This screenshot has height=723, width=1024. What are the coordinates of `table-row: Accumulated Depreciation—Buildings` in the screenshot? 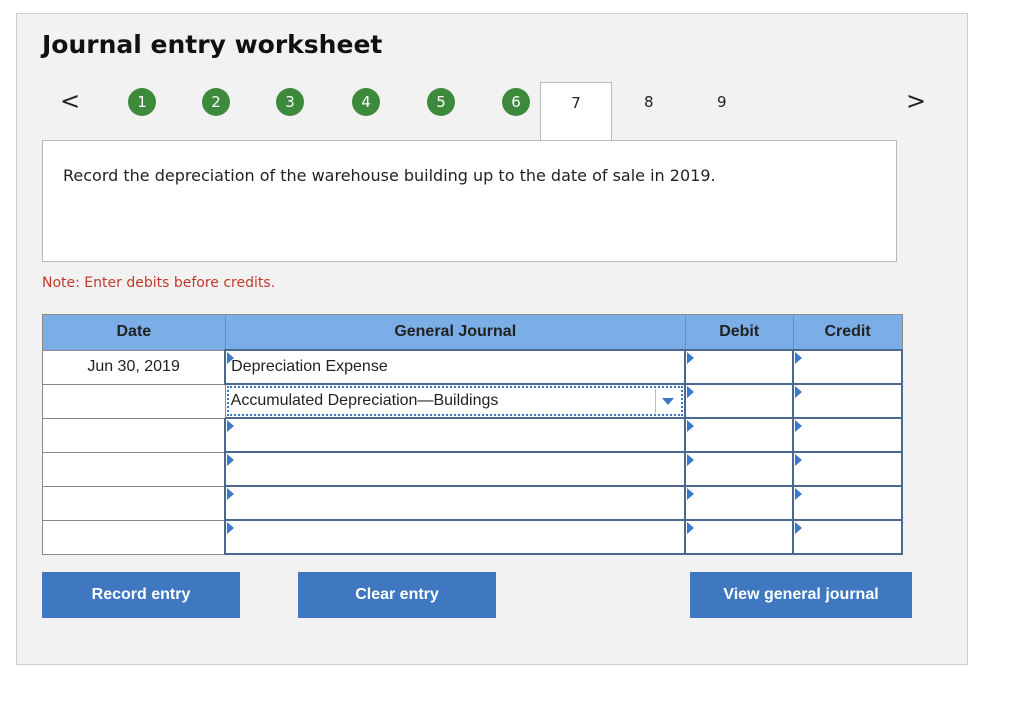 It's located at (472, 401).